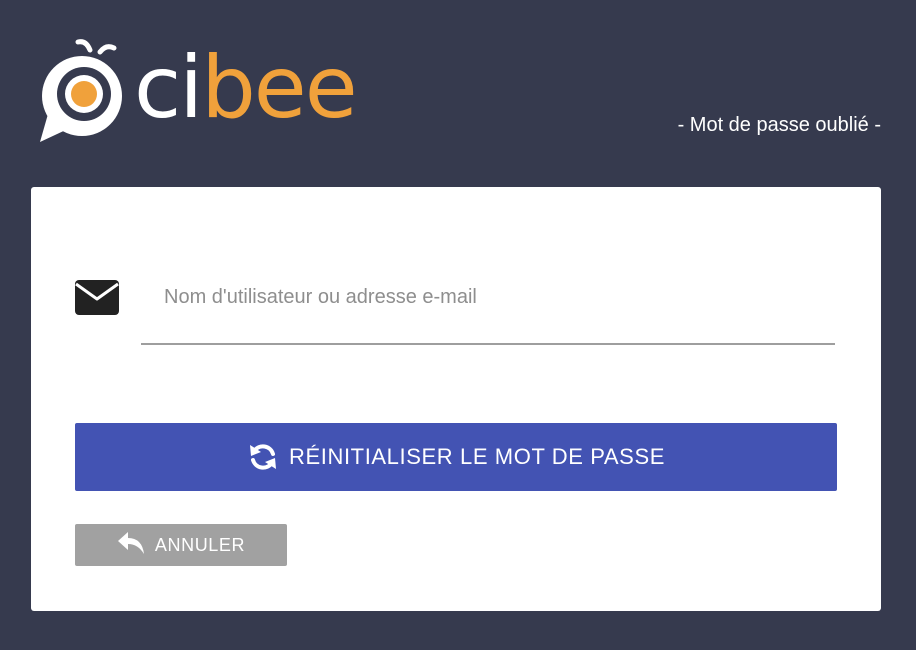 The width and height of the screenshot is (916, 650). What do you see at coordinates (488, 297) in the screenshot?
I see `username-email-input` at bounding box center [488, 297].